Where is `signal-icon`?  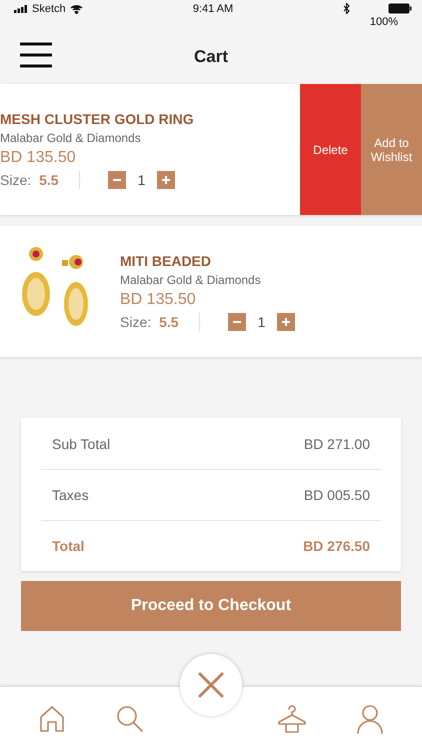
signal-icon is located at coordinates (21, 9).